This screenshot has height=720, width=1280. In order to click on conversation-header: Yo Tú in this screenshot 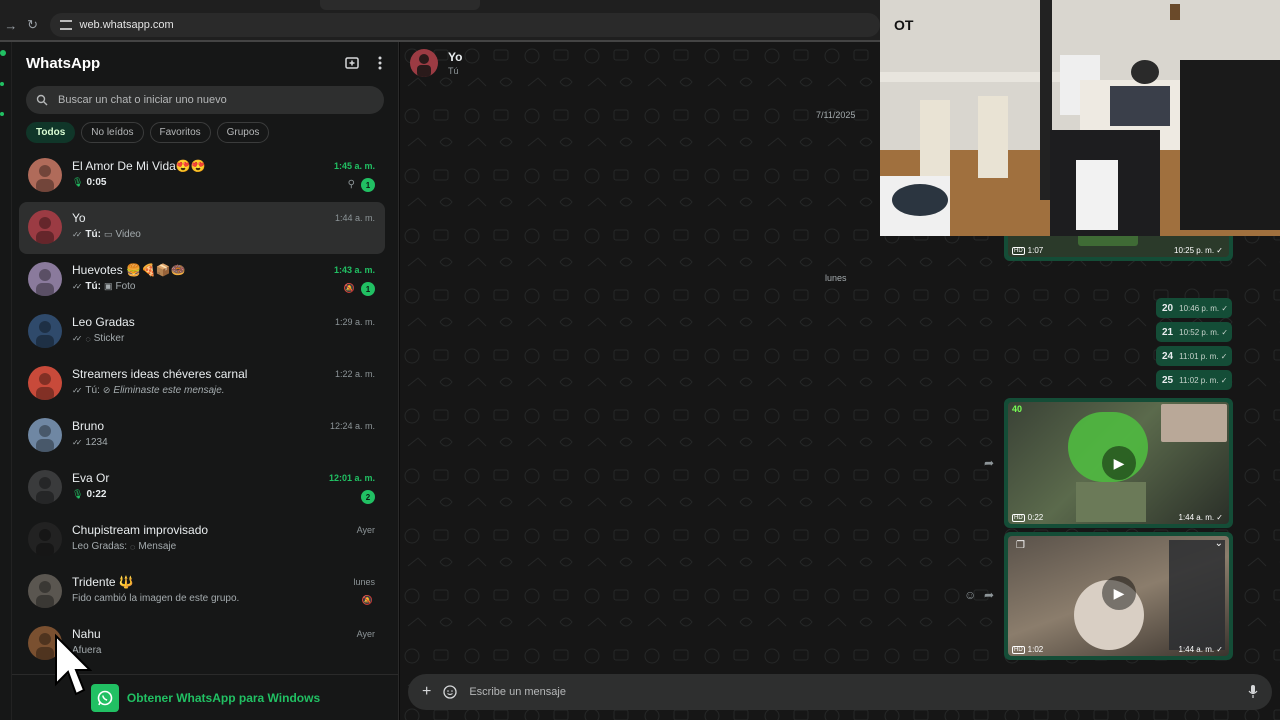, I will do `click(640, 63)`.